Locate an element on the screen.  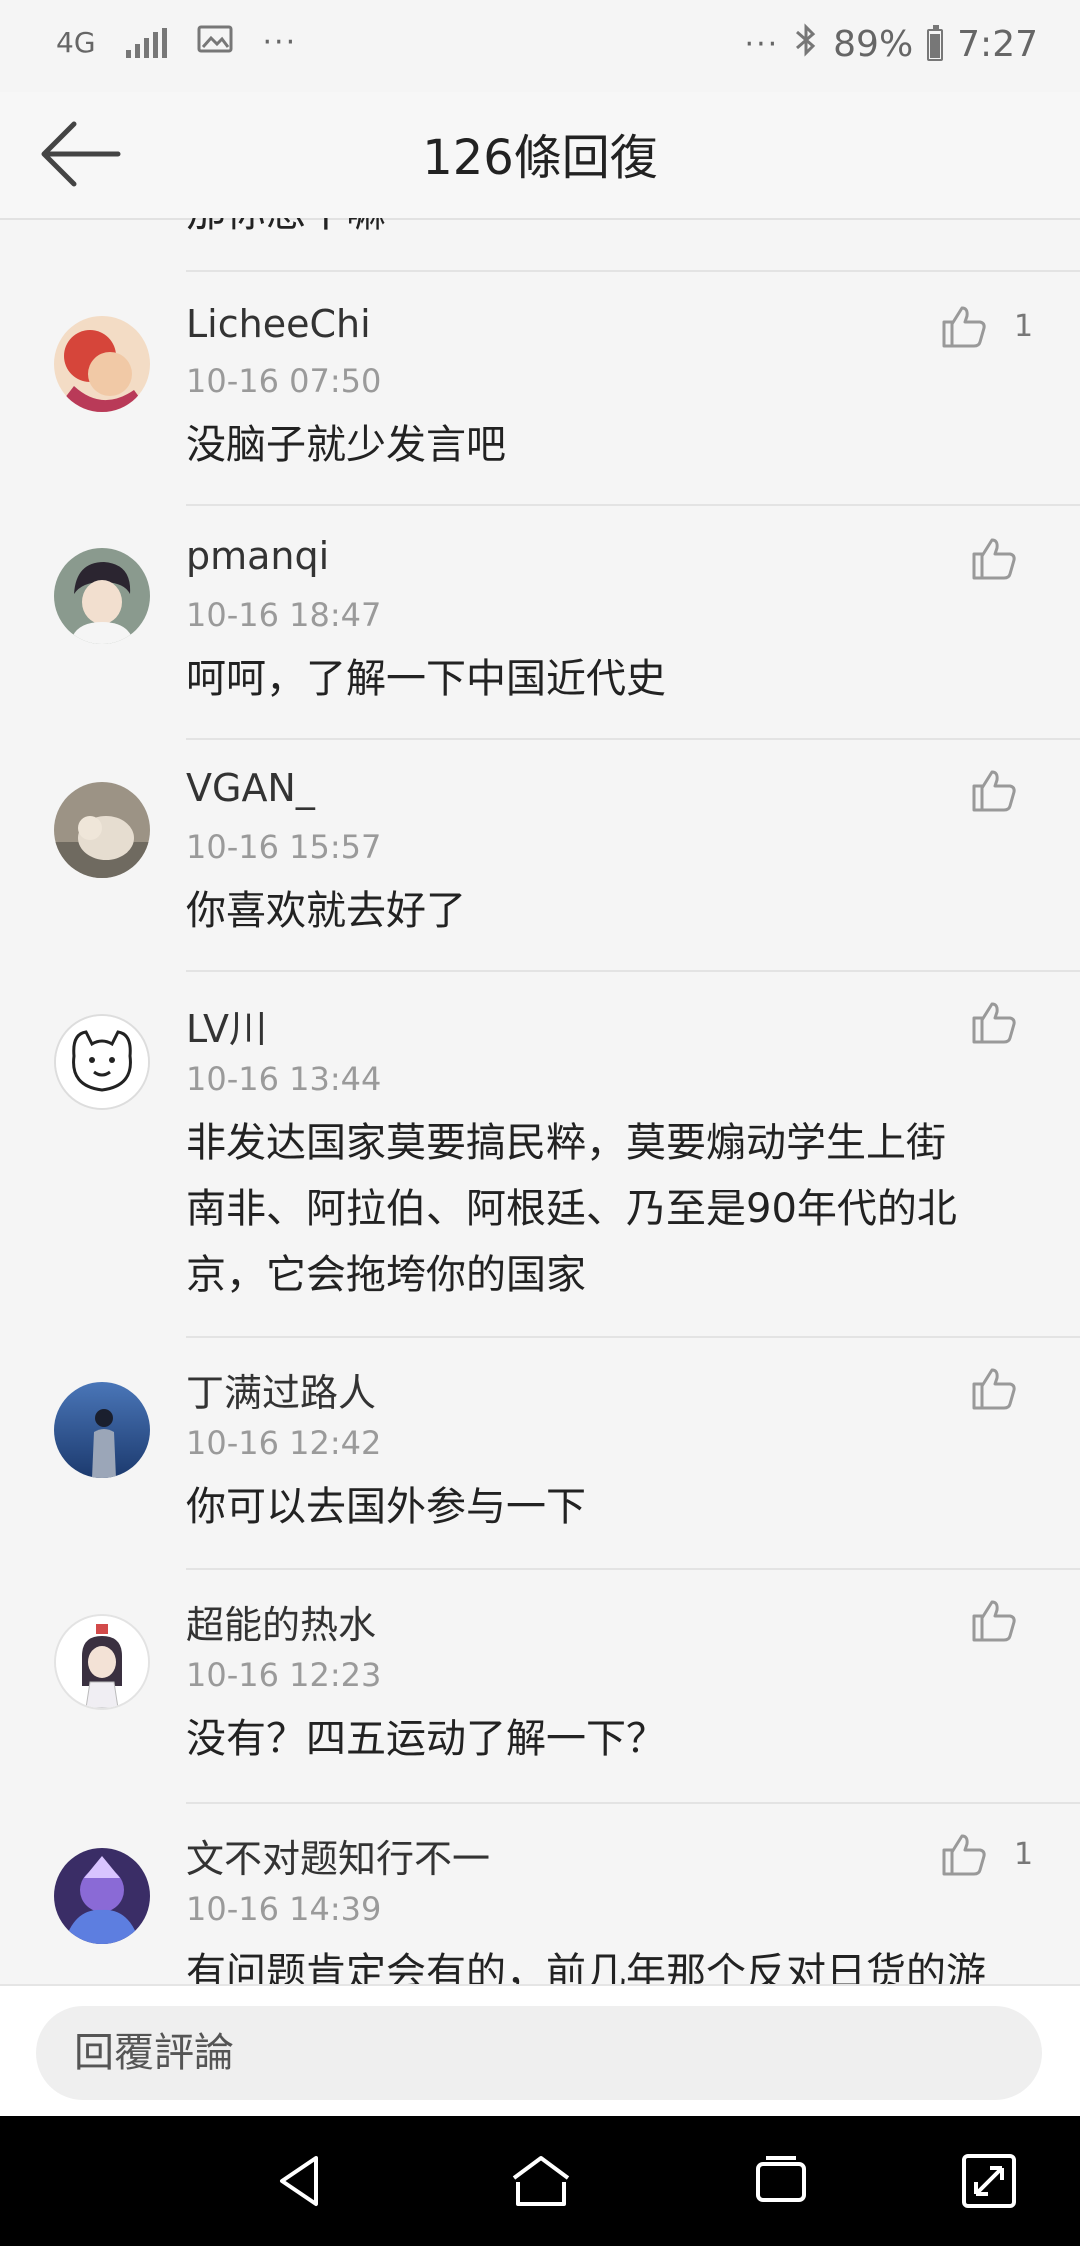
comment-content: 呵呵，了解一下中国近代史 is located at coordinates (426, 679).